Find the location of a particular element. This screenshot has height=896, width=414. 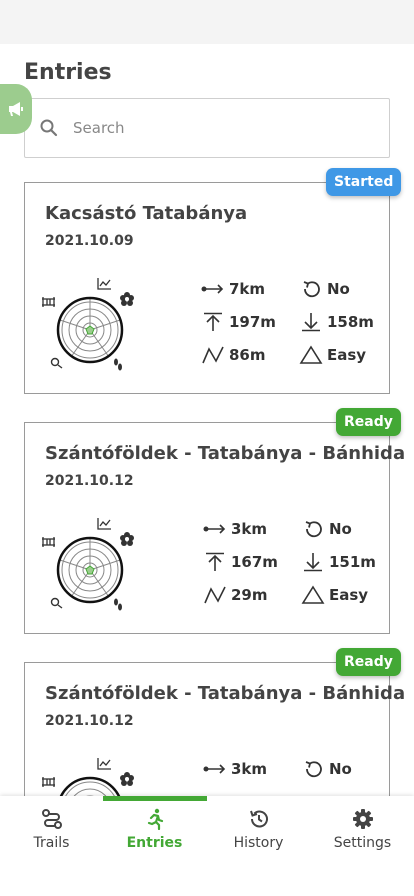

gear-icon is located at coordinates (362, 819).